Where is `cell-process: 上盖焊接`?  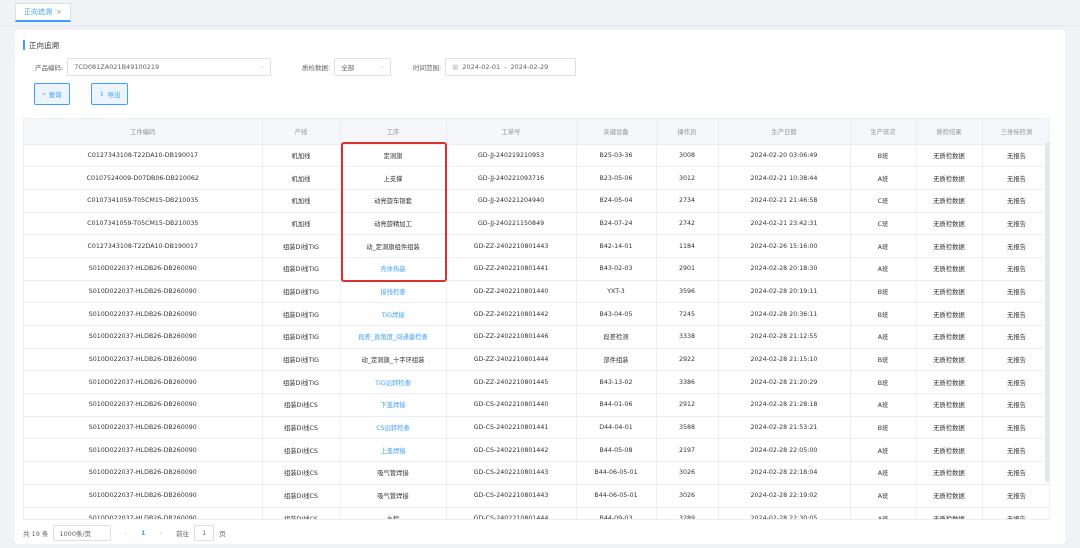
cell-process: 上盖焊接 is located at coordinates (393, 450).